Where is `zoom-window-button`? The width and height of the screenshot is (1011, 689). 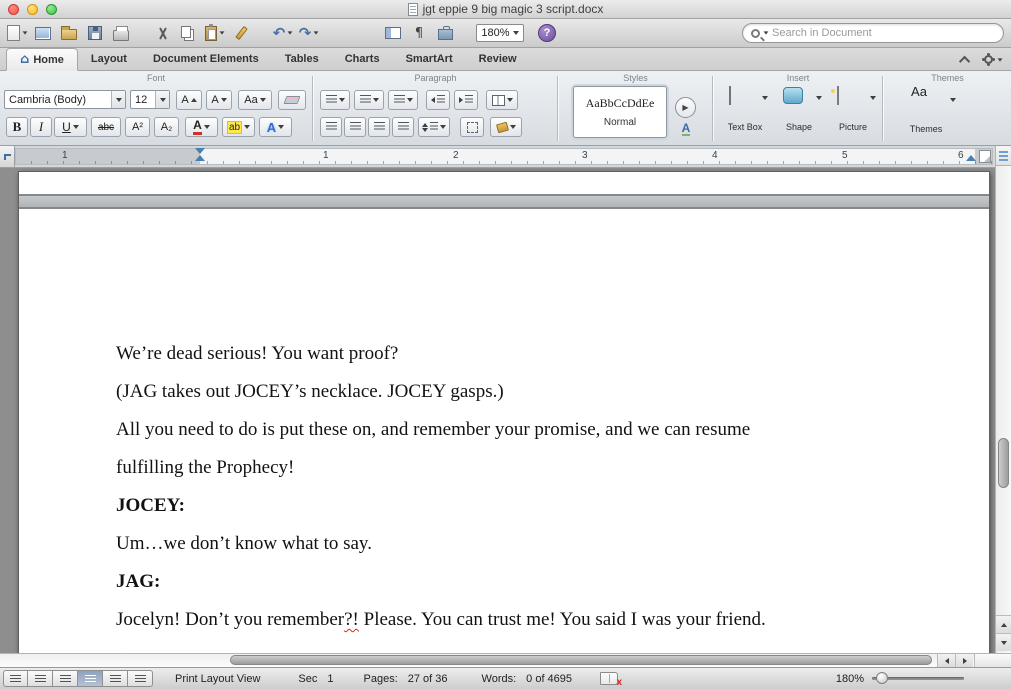 zoom-window-button is located at coordinates (51, 9).